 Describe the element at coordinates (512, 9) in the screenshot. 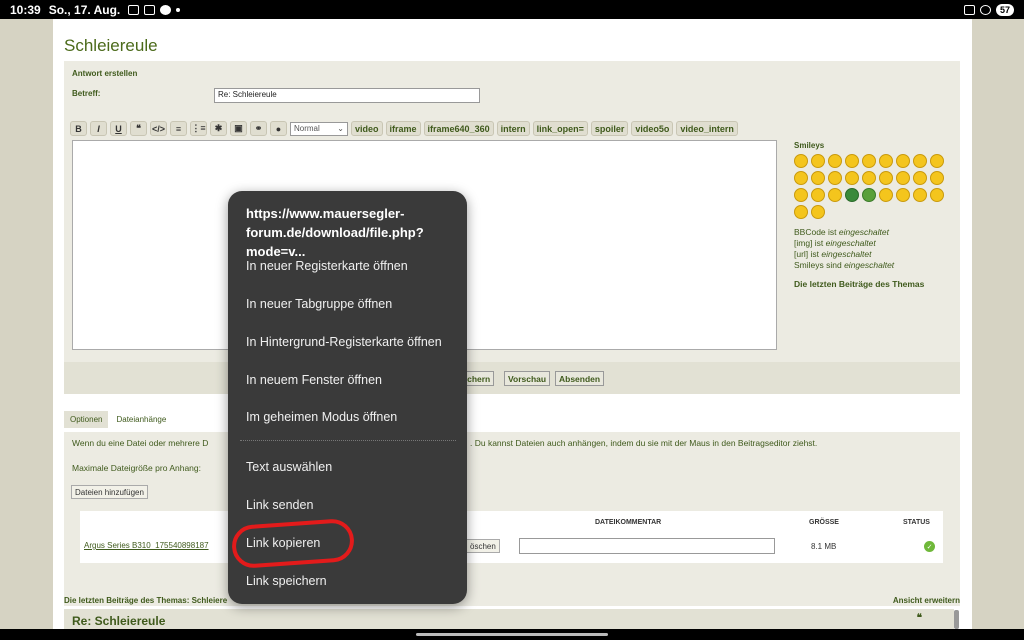

I see `status-bar: 10:39 So., 17. Aug. 57` at that location.